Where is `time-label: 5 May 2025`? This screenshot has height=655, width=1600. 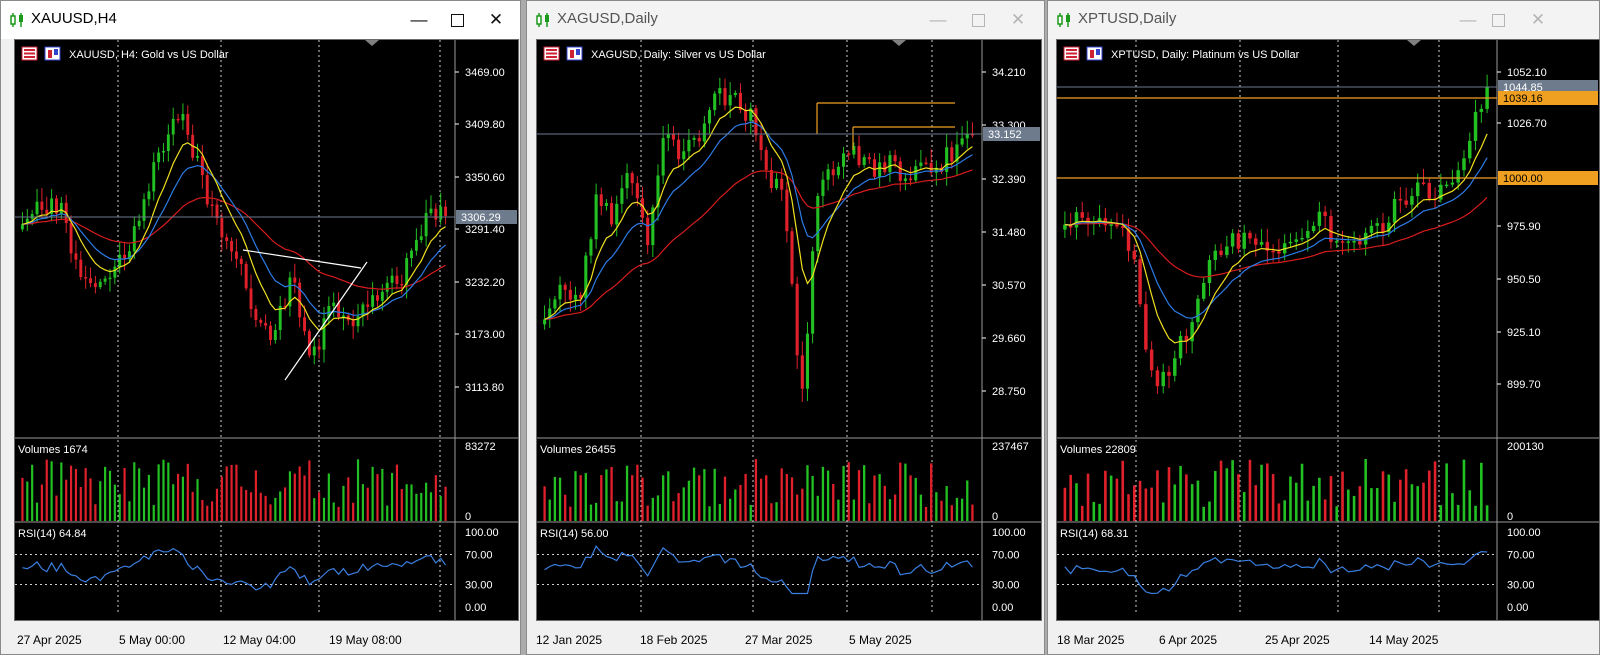 time-label: 5 May 2025 is located at coordinates (880, 640).